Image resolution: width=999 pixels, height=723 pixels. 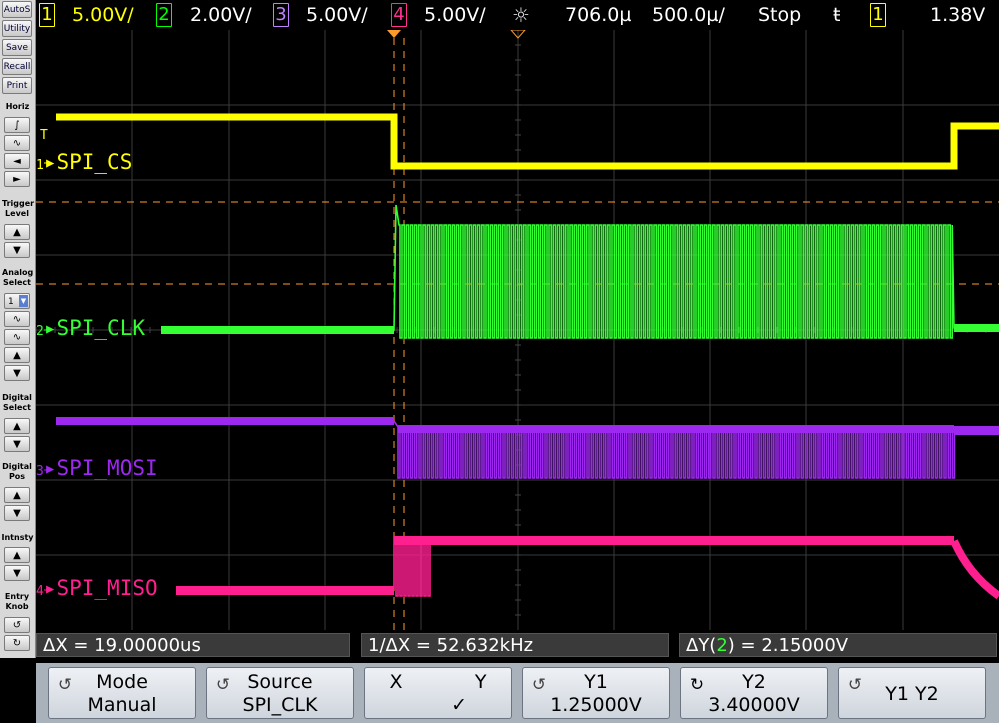 I want to click on ch2-badge: 2, so click(x=164, y=15).